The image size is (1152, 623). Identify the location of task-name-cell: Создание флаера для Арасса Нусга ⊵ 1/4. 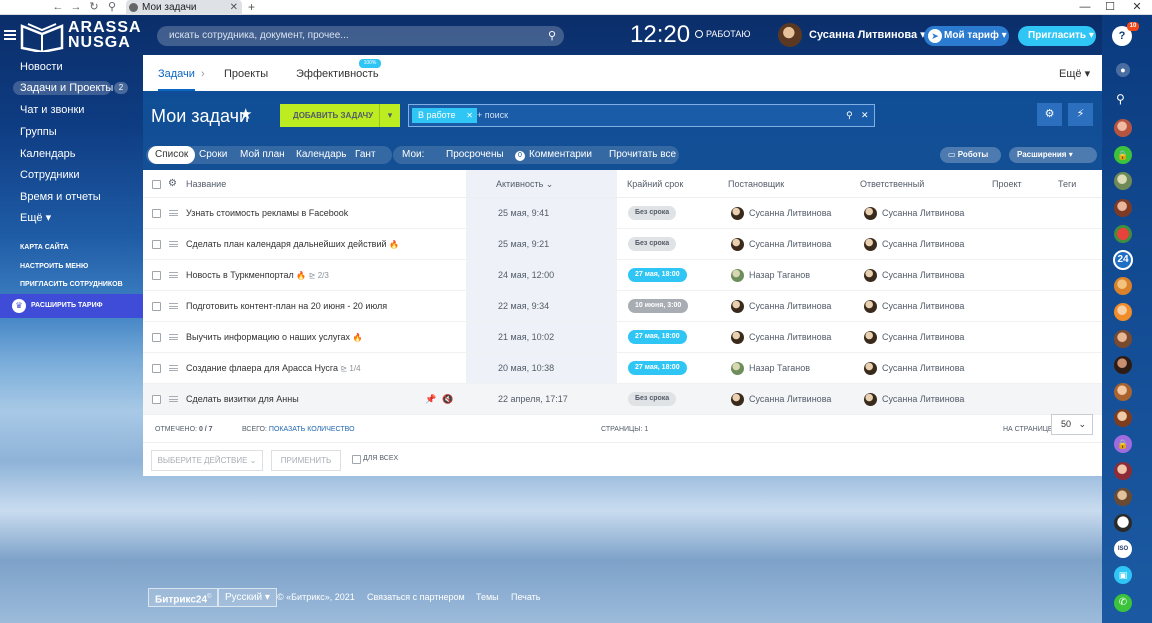
(273, 368).